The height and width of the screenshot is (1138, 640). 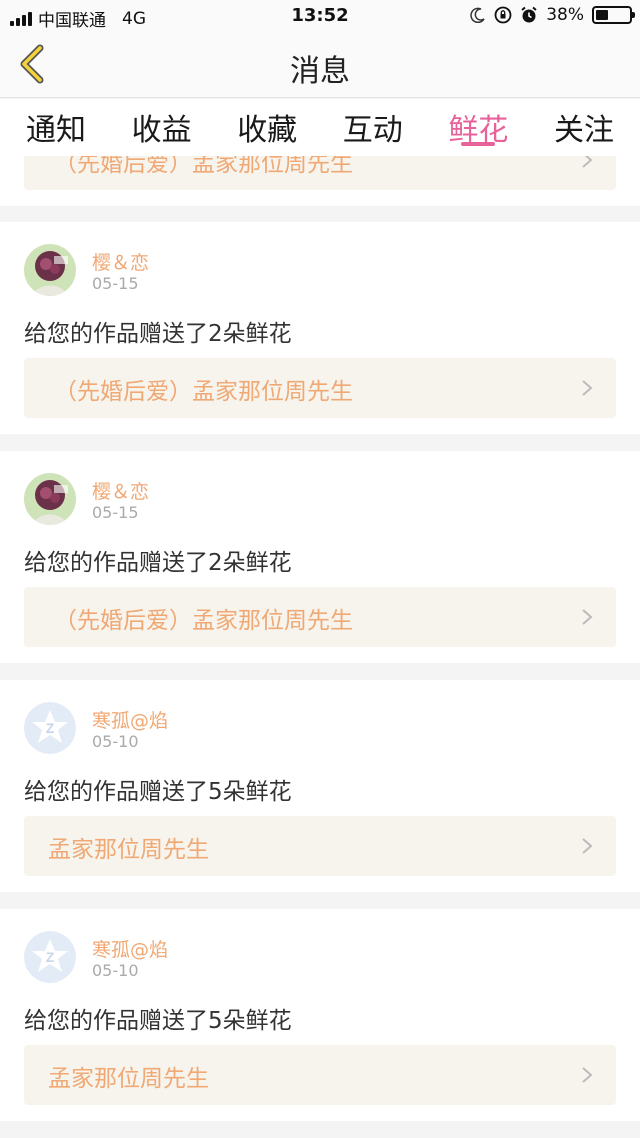 I want to click on tab-earnings: 收益, so click(x=162, y=127).